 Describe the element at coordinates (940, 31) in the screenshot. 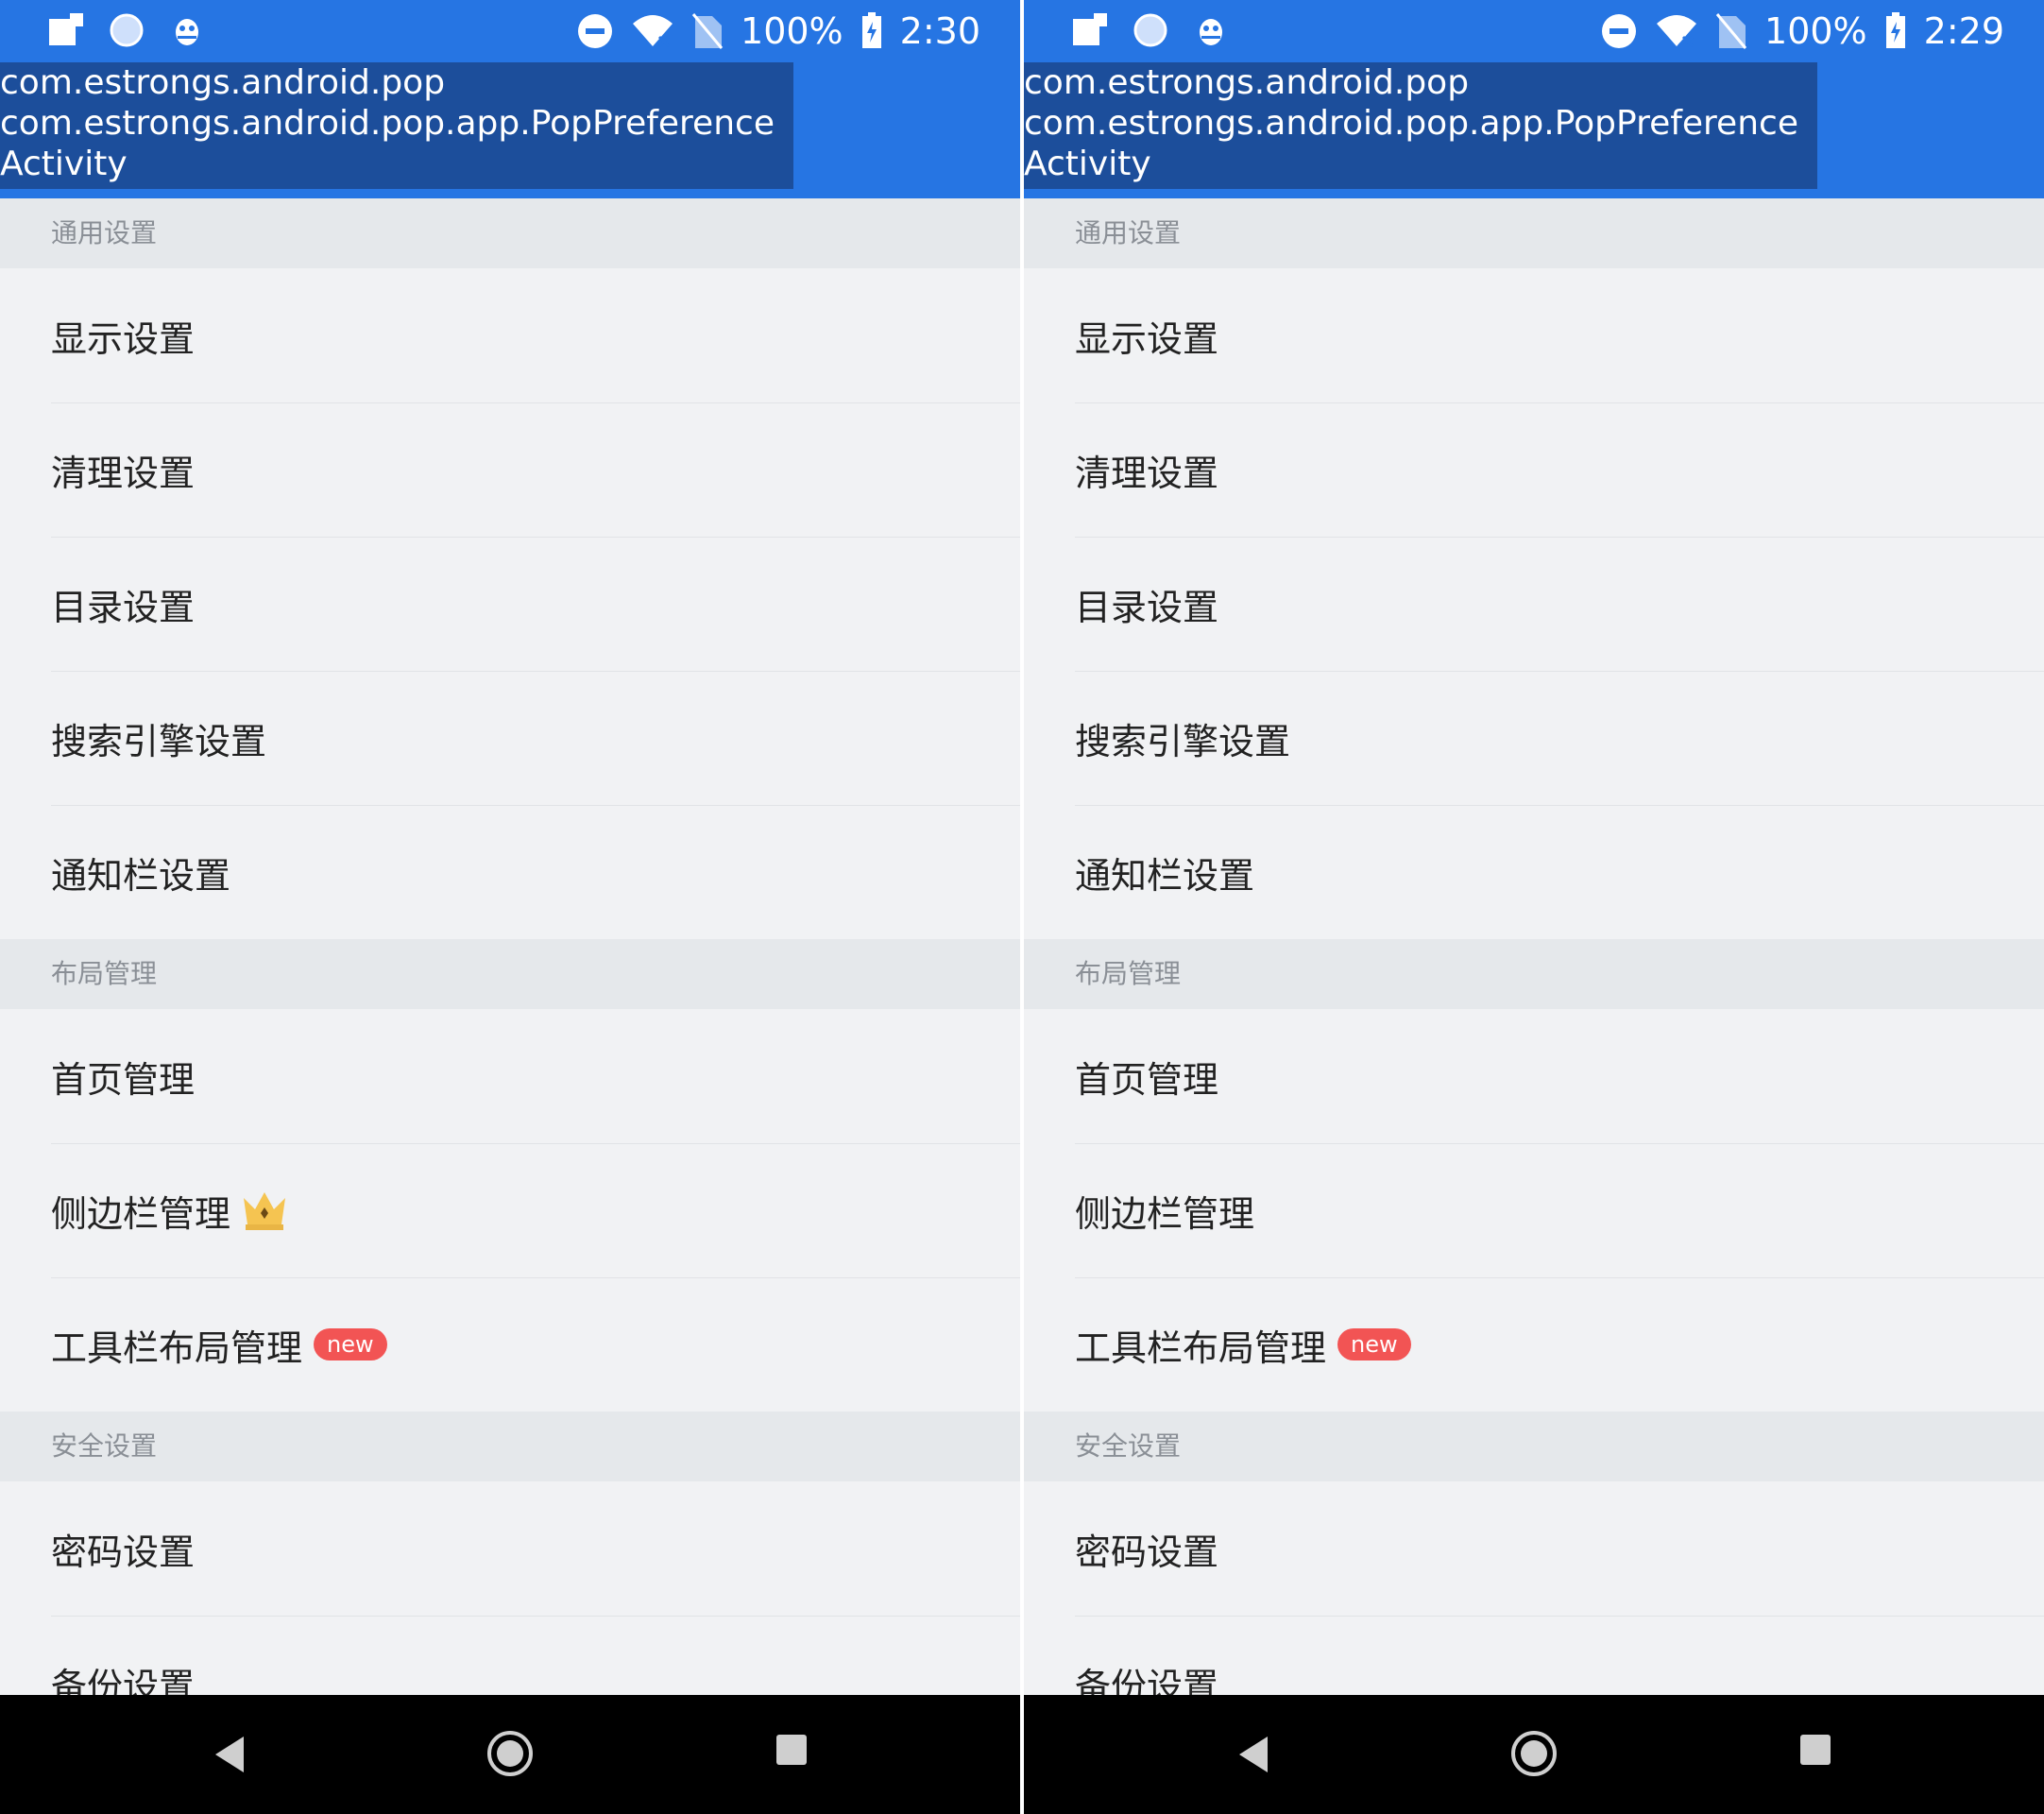

I see `clock: 2:30` at that location.